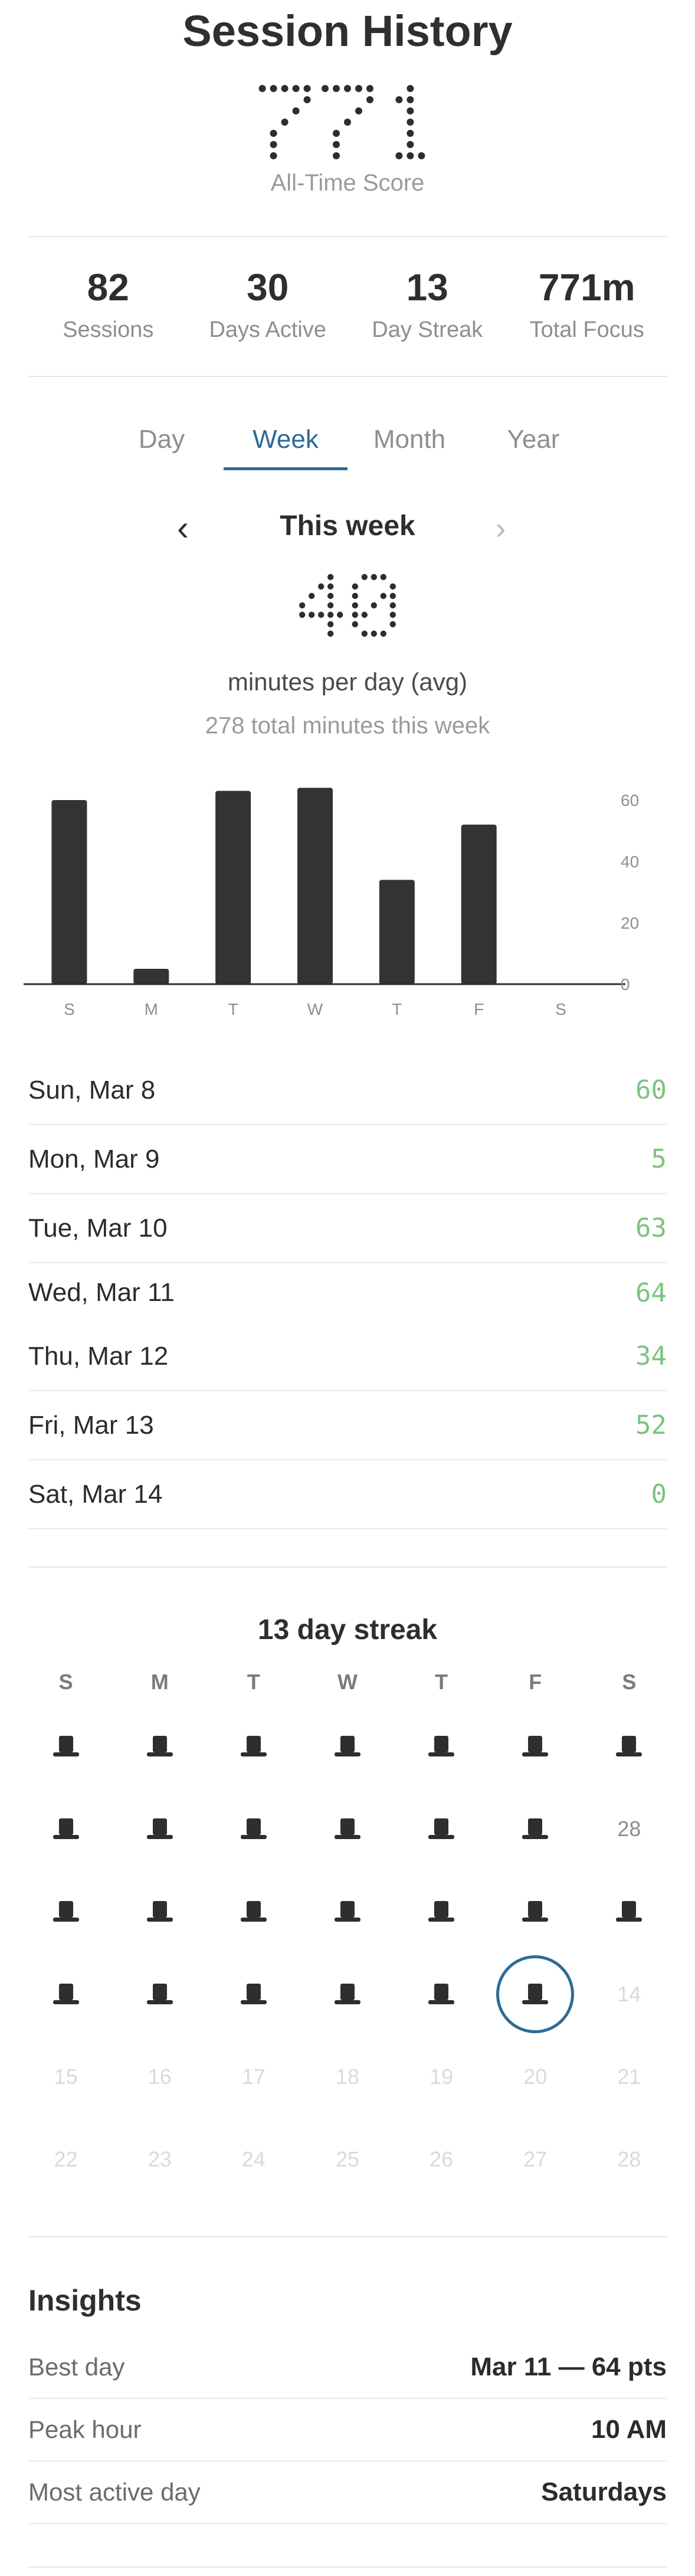  What do you see at coordinates (347, 1228) in the screenshot?
I see `list-item: Tue, Mar 10 63` at bounding box center [347, 1228].